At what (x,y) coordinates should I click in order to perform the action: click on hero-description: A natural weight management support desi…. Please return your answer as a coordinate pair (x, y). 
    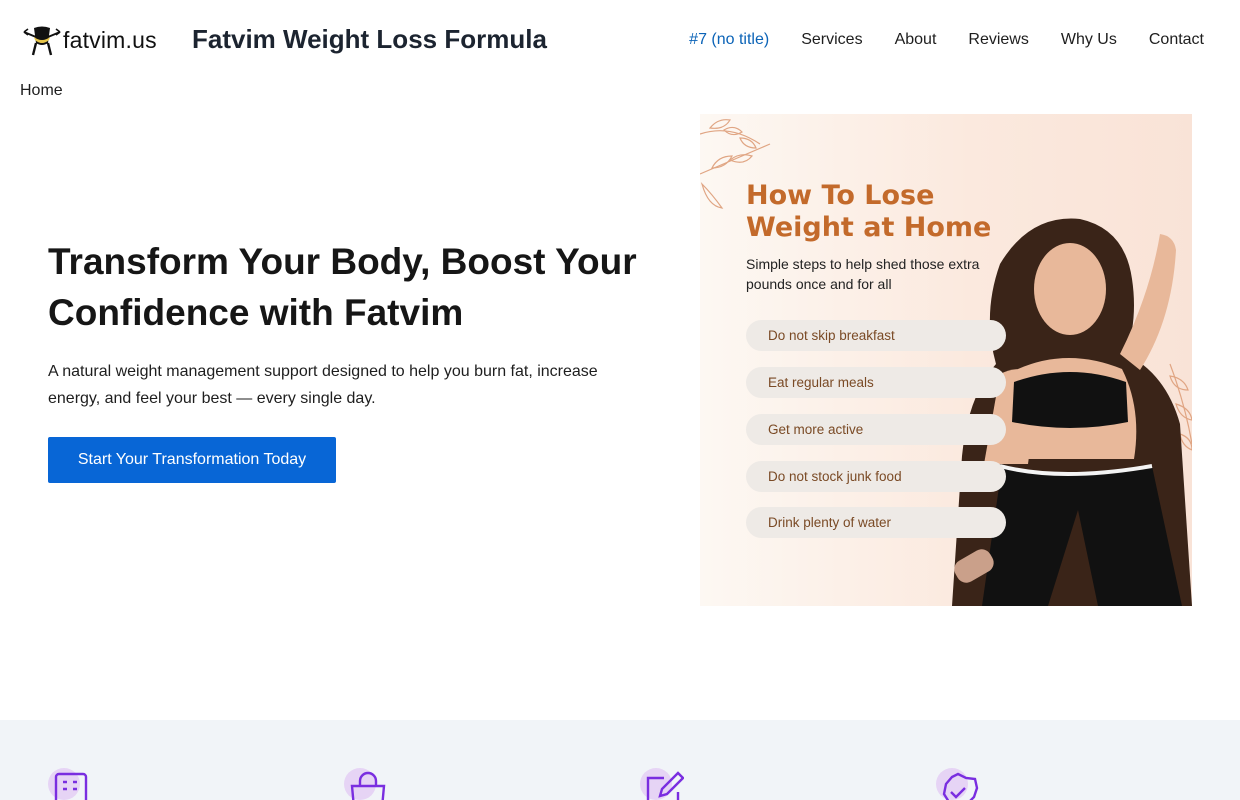
    Looking at the image, I should click on (323, 385).